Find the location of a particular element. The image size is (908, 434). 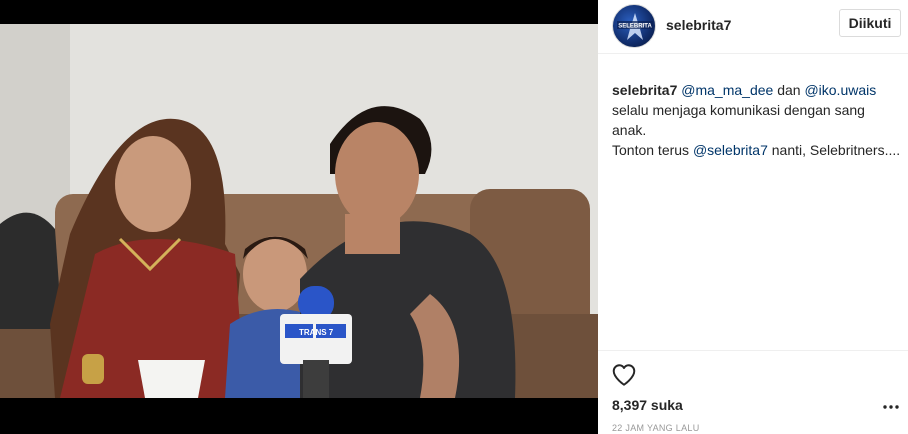

mic-brand-text: TRANS 7 is located at coordinates (316, 332).